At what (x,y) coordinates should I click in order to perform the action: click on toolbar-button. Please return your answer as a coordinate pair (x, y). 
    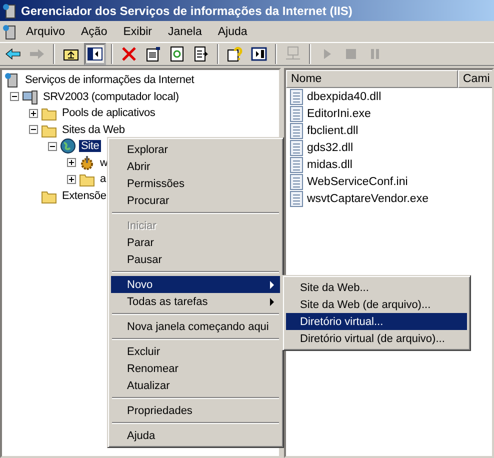
    Looking at the image, I should click on (95, 54).